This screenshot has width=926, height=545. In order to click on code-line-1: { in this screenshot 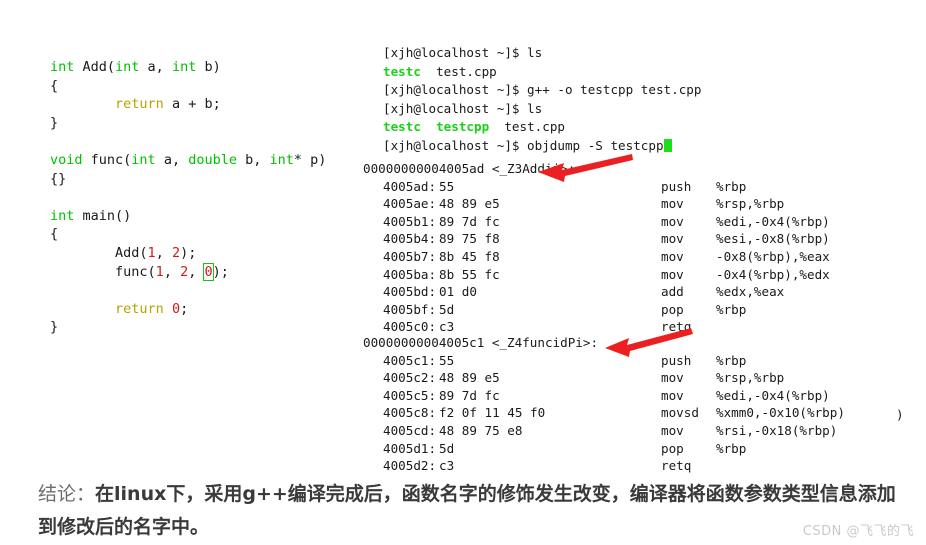, I will do `click(188, 86)`.